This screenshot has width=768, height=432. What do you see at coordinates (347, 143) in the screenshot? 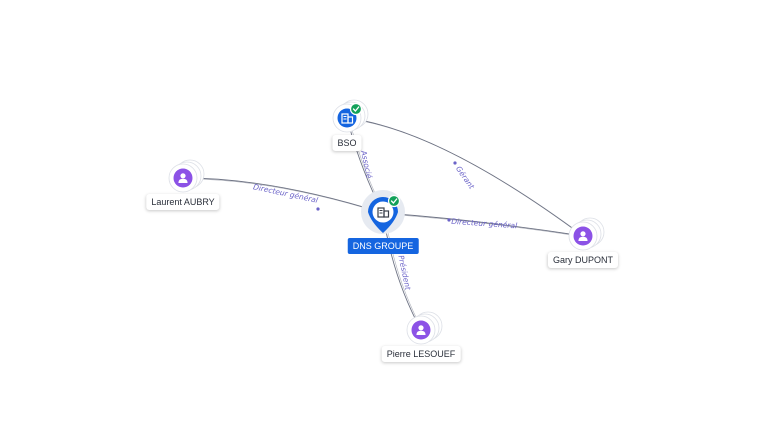
I see `node-label-bso: BSO` at bounding box center [347, 143].